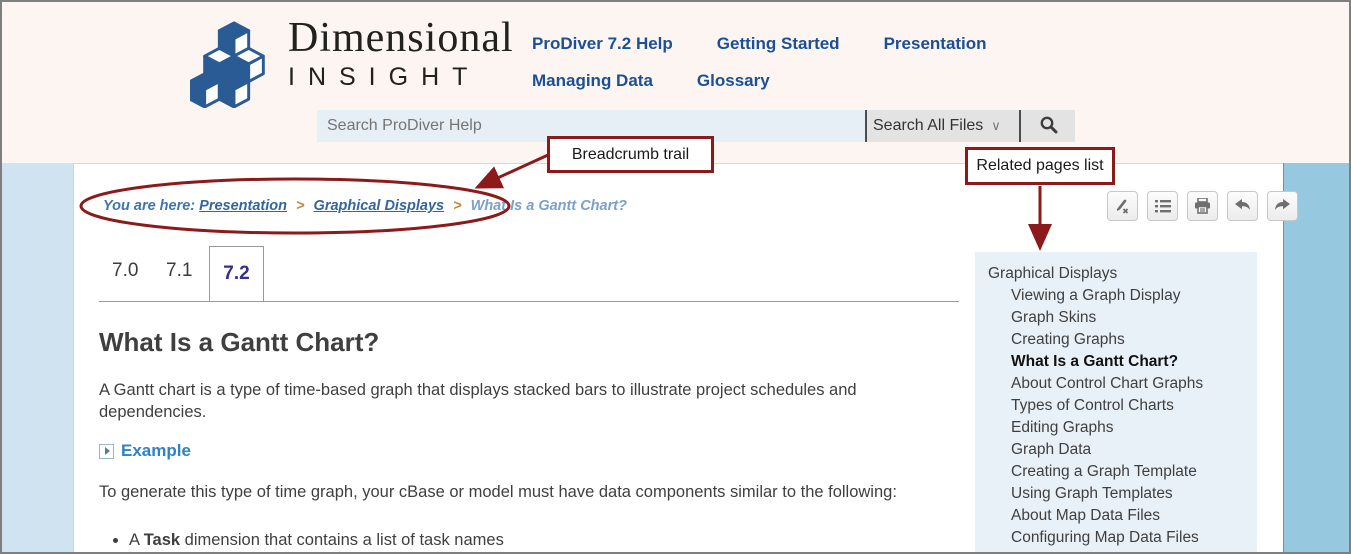  What do you see at coordinates (106, 451) in the screenshot?
I see `expand-toggle-icon` at bounding box center [106, 451].